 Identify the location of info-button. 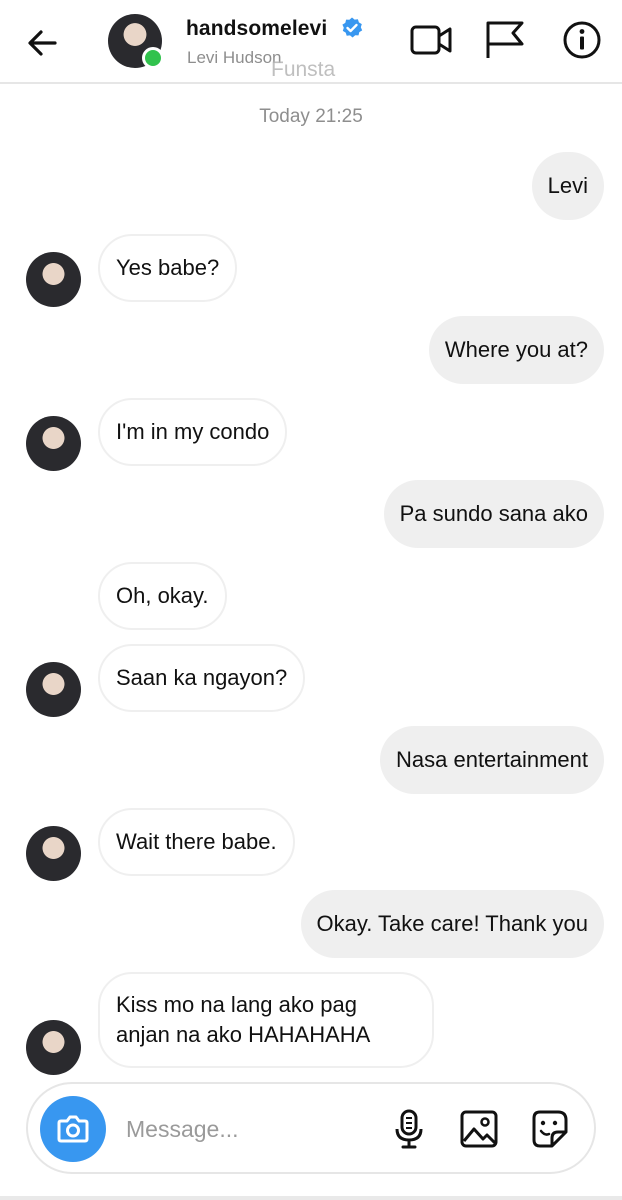
(582, 40).